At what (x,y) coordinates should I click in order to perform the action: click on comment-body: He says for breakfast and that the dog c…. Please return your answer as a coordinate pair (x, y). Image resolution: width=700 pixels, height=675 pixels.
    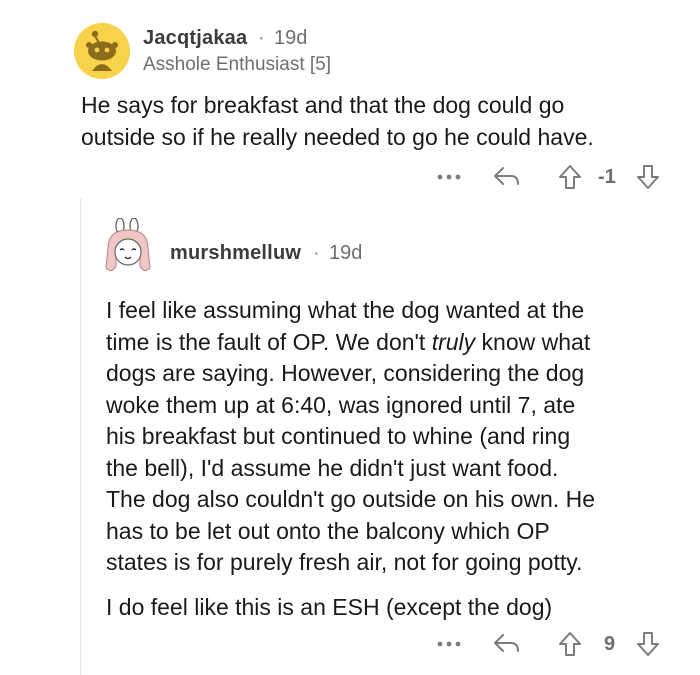
    Looking at the image, I should click on (381, 121).